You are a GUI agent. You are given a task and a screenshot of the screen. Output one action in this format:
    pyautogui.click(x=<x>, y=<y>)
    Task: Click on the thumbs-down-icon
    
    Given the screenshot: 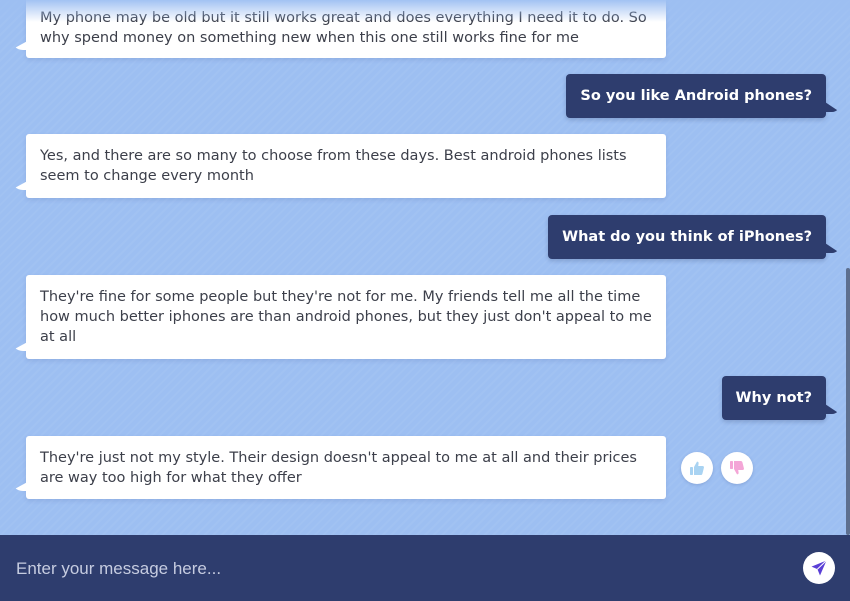 What is the action you would take?
    pyautogui.click(x=737, y=468)
    